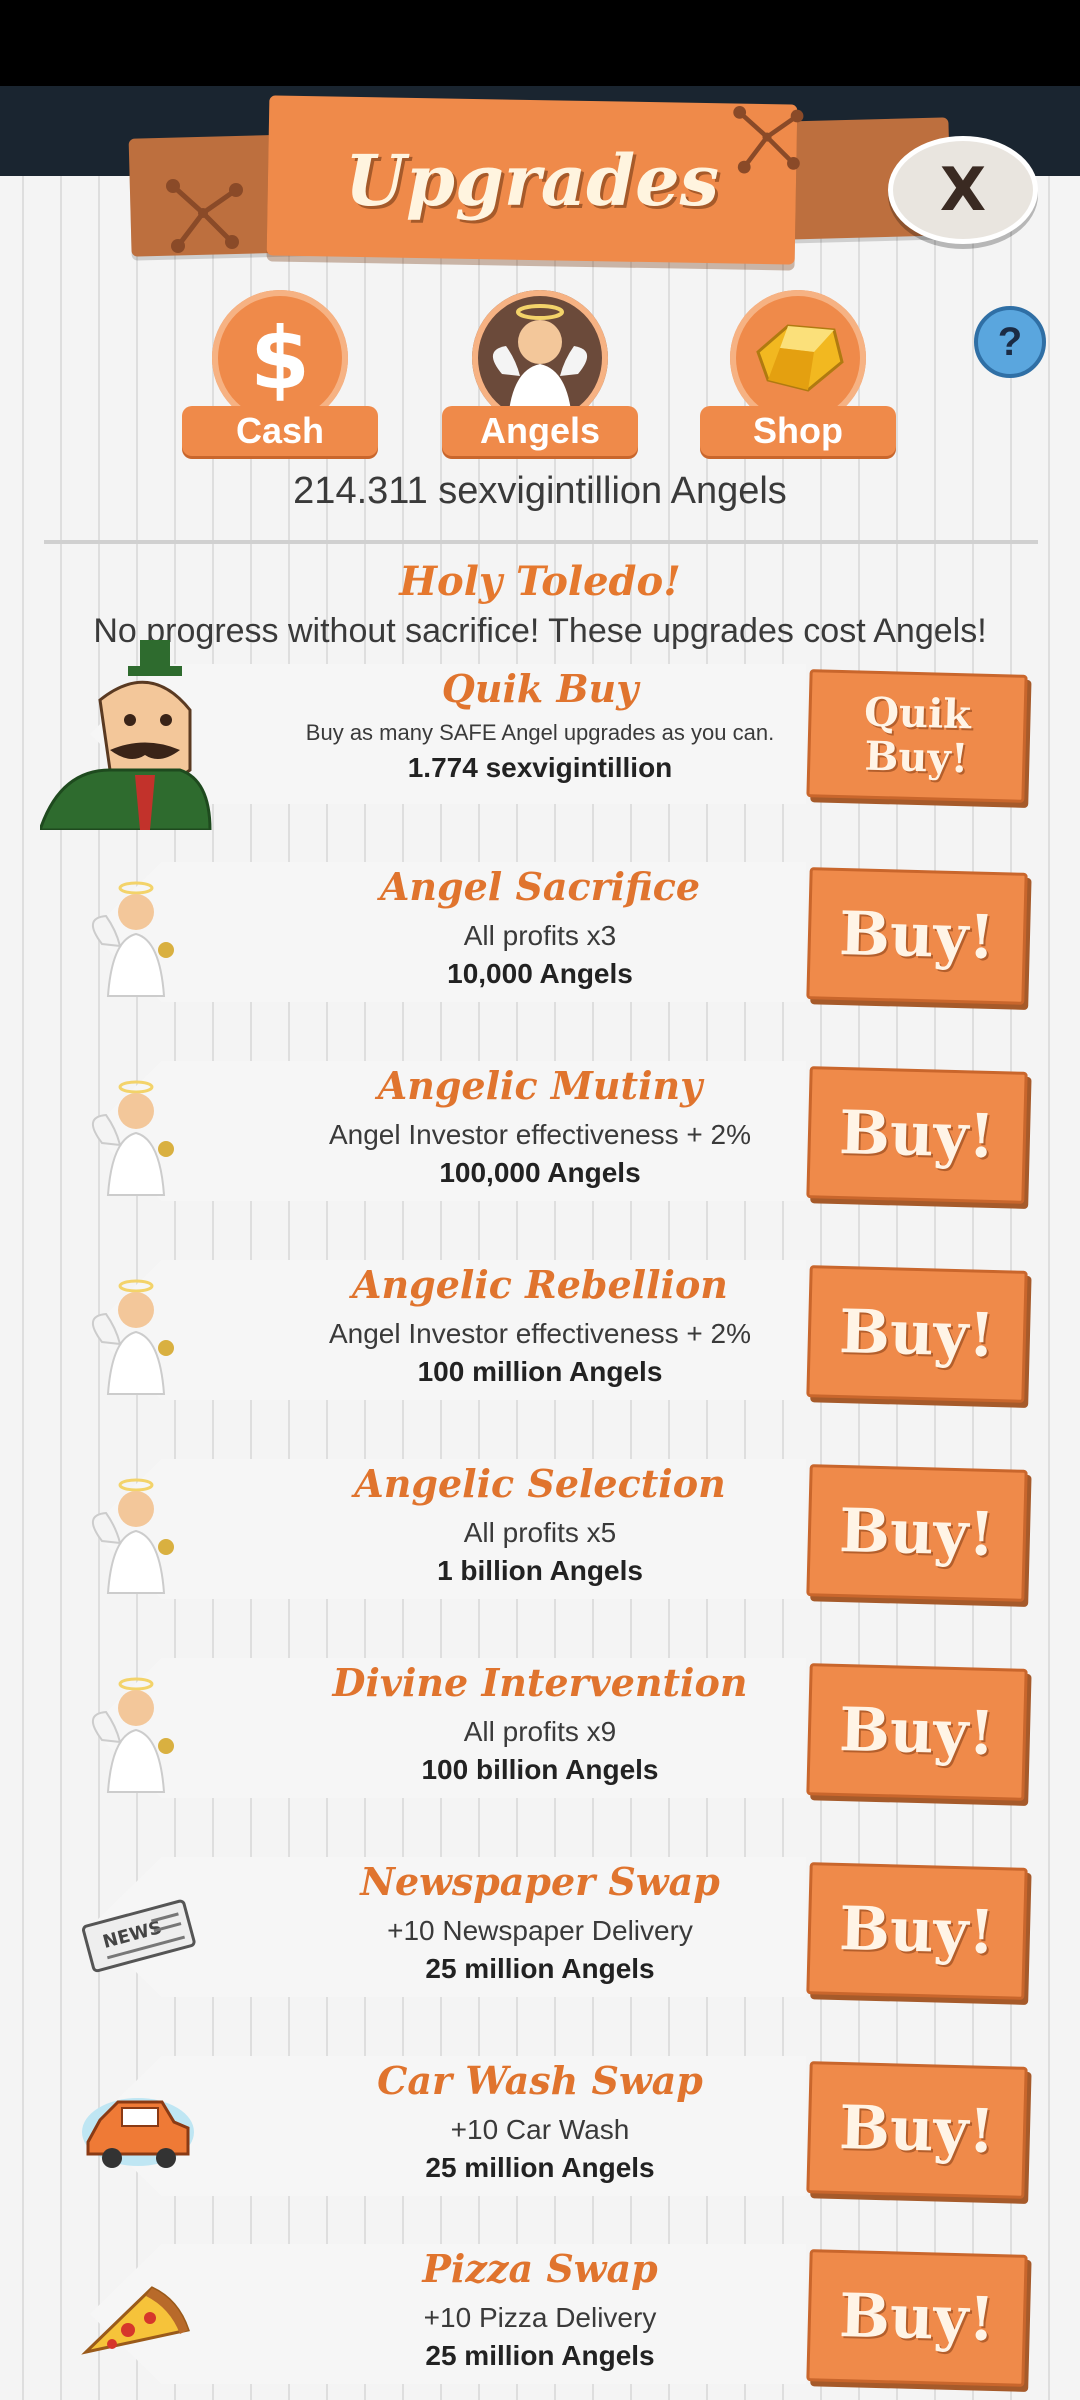 The width and height of the screenshot is (1080, 2400). I want to click on help-button: ?, so click(1010, 342).